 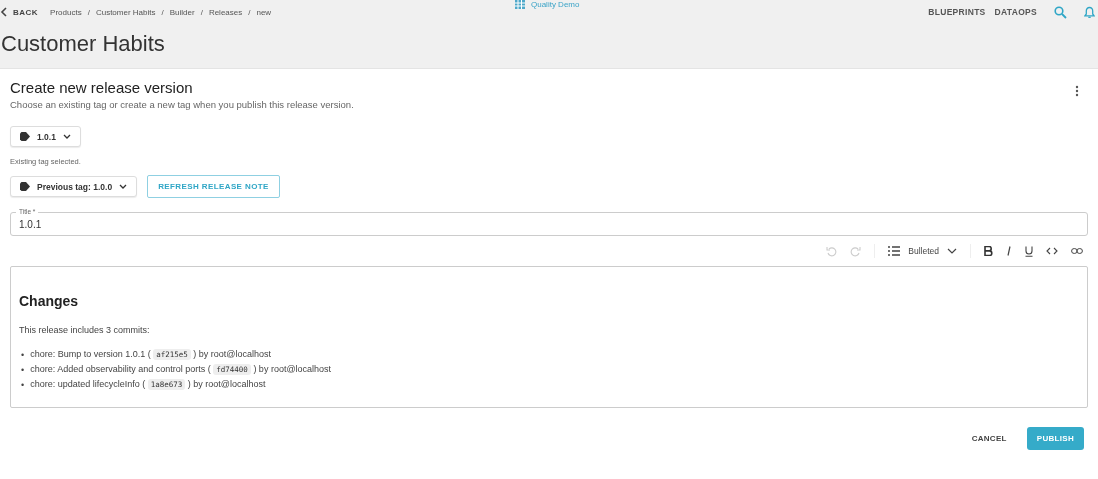 I want to click on breadcrumb-link: Releases, so click(x=225, y=12).